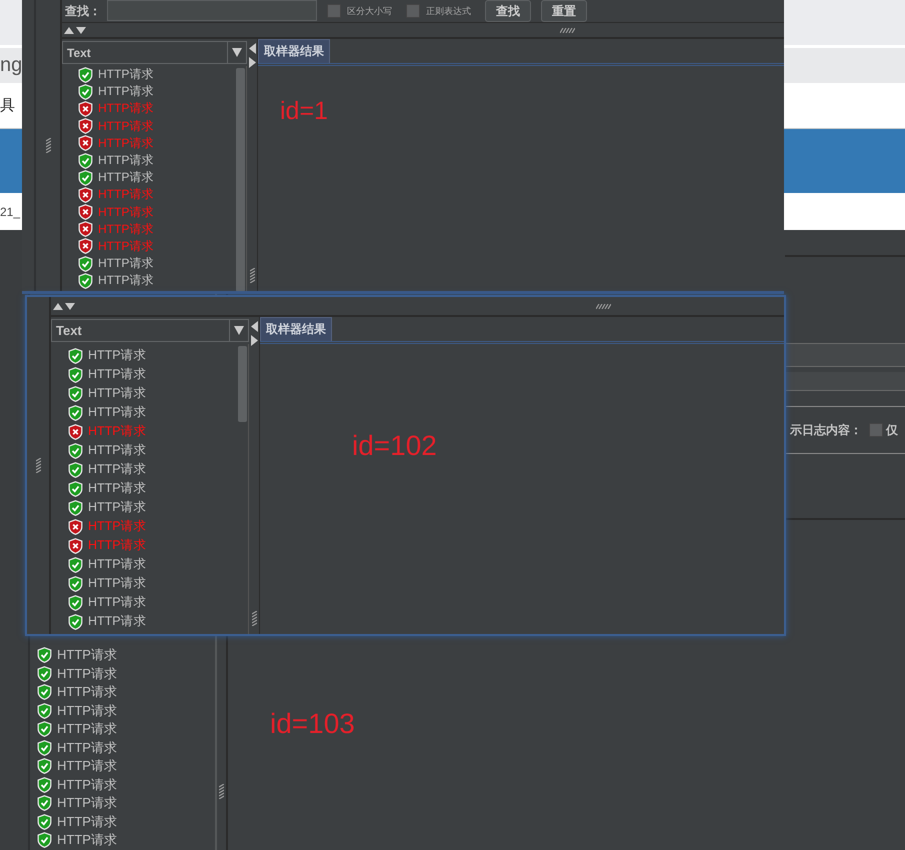 The image size is (905, 850). I want to click on checkbox-label: 仅, so click(892, 430).